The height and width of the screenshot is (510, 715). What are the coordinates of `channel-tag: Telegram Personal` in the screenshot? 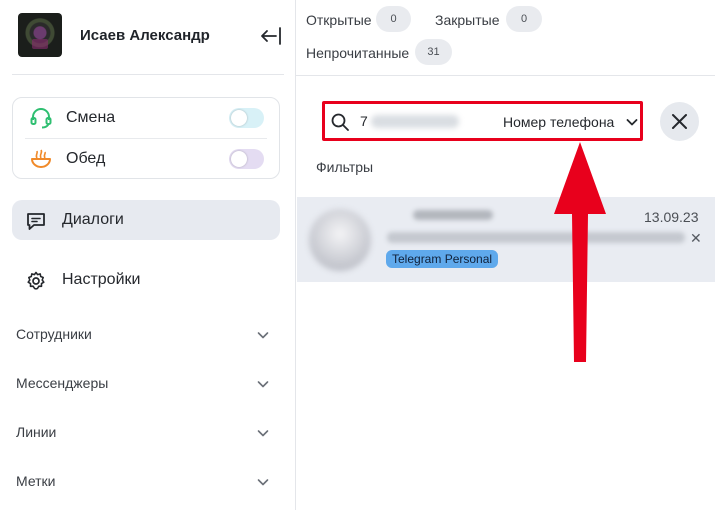 It's located at (442, 259).